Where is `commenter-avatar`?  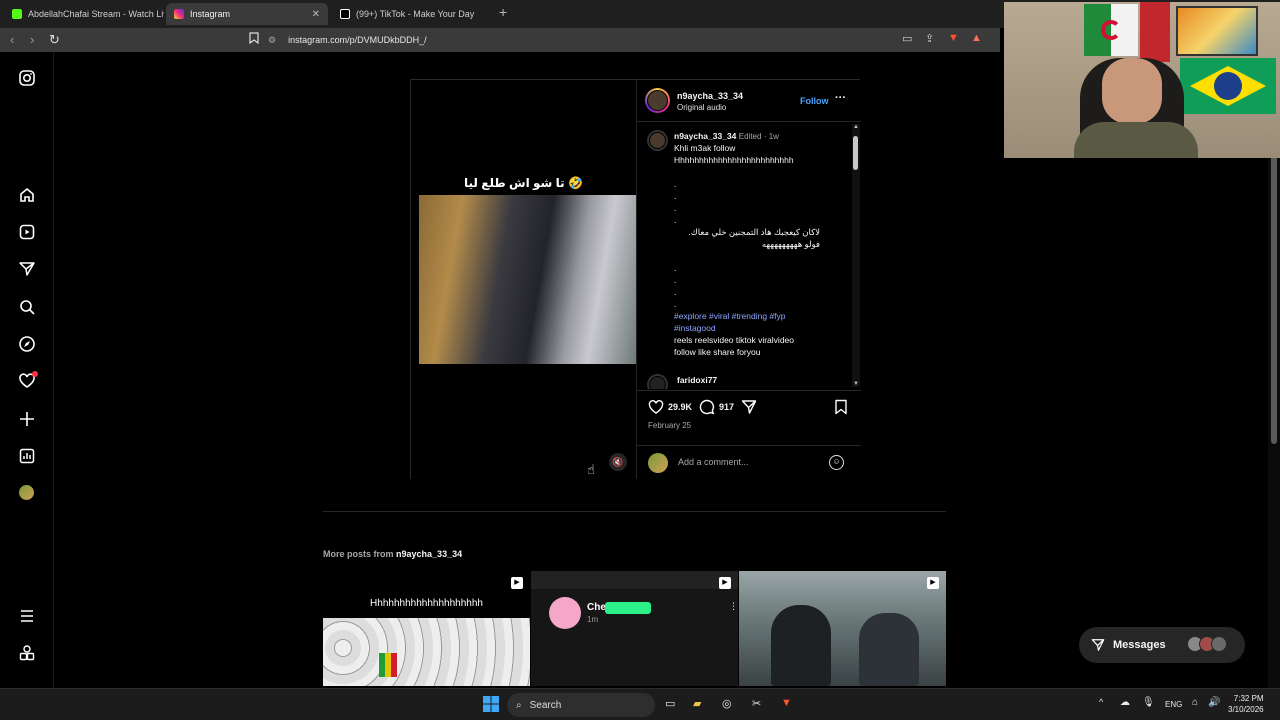
commenter-avatar is located at coordinates (657, 381).